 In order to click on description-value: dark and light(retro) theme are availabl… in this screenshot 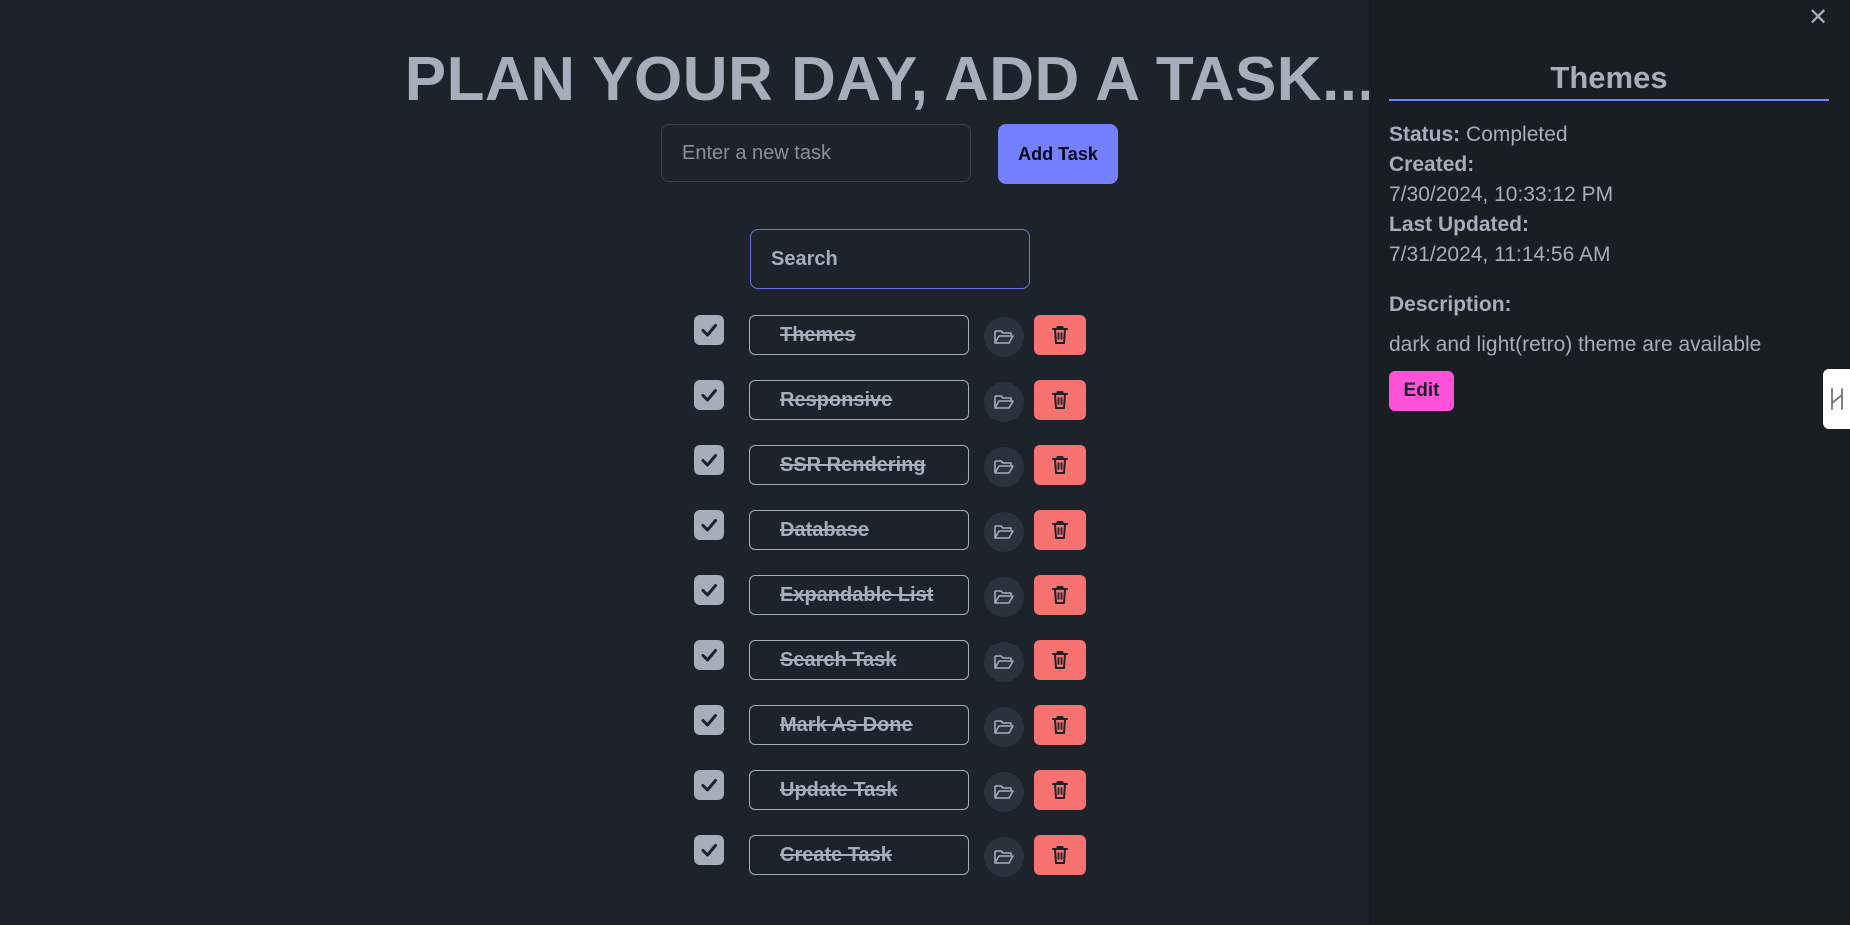, I will do `click(1575, 344)`.